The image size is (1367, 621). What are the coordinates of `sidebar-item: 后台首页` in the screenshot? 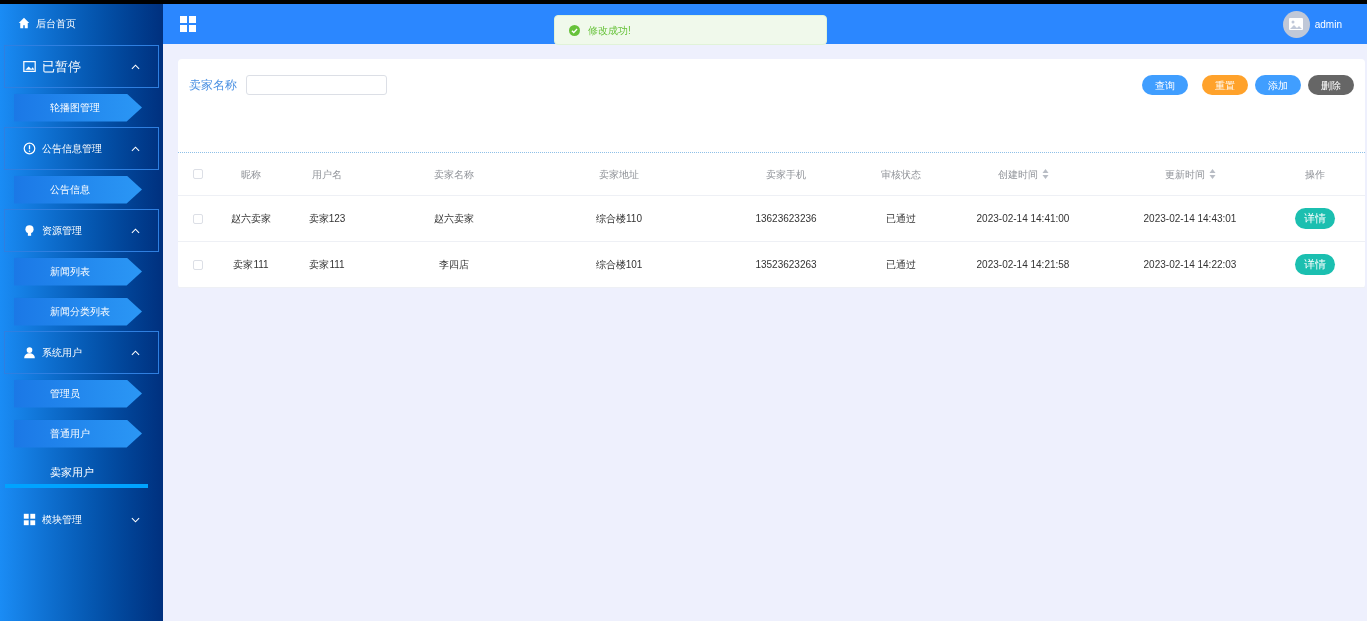 It's located at (81, 23).